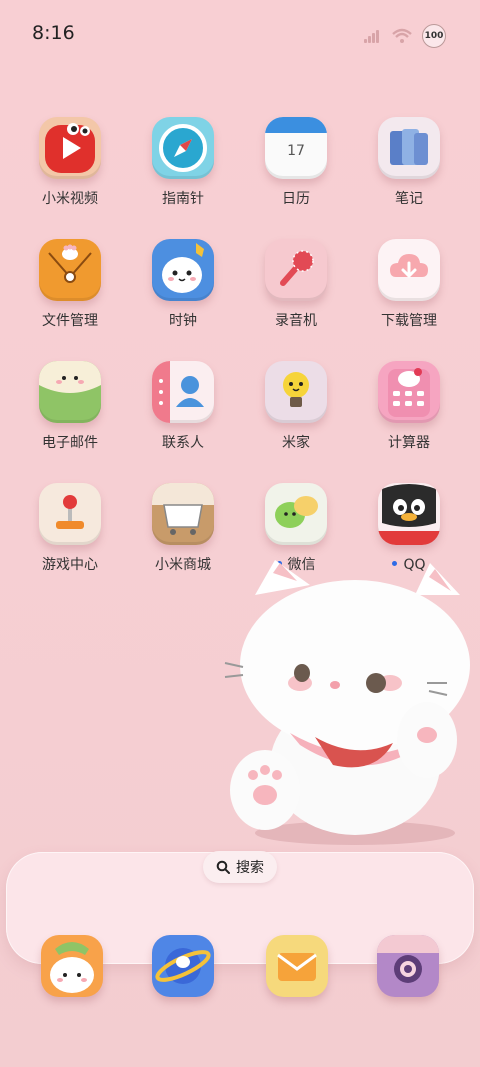 The height and width of the screenshot is (1067, 480). Describe the element at coordinates (70, 148) in the screenshot. I see `video-play-icon` at that location.